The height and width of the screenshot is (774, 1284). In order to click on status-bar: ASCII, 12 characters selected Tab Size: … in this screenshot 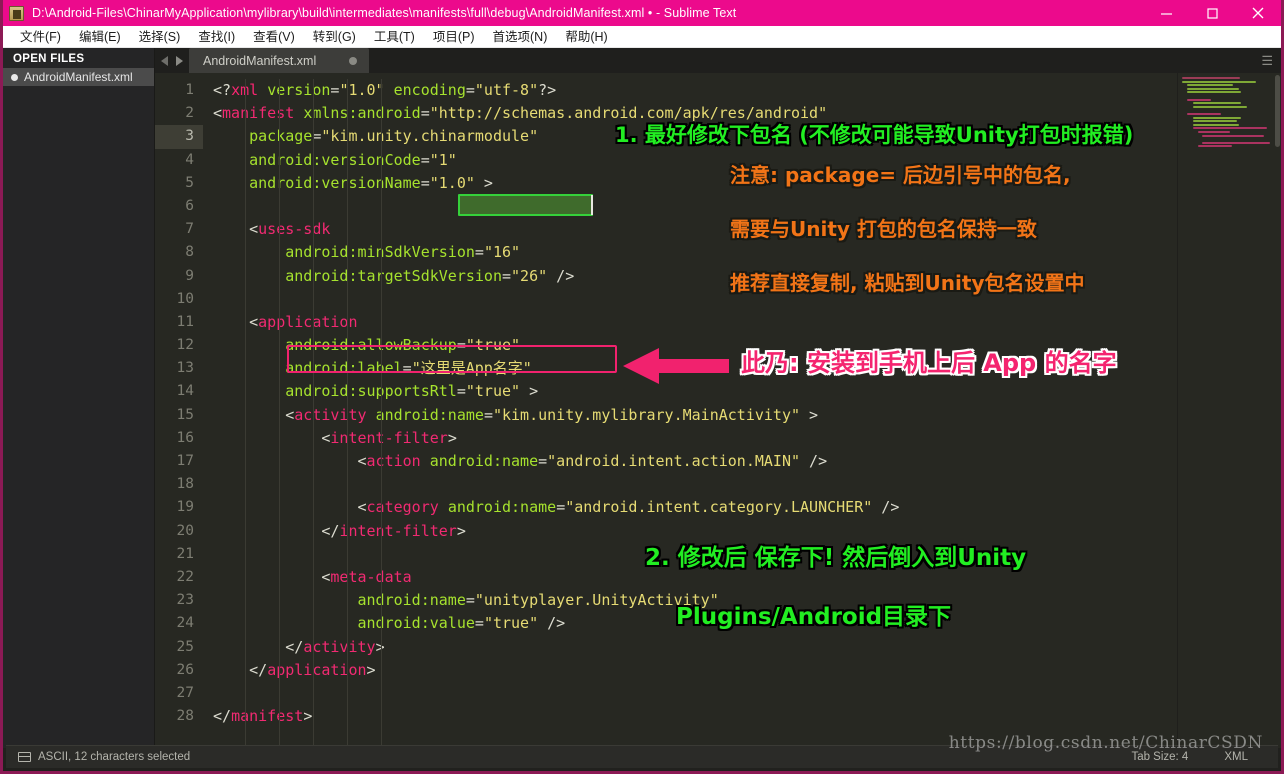, I will do `click(642, 756)`.